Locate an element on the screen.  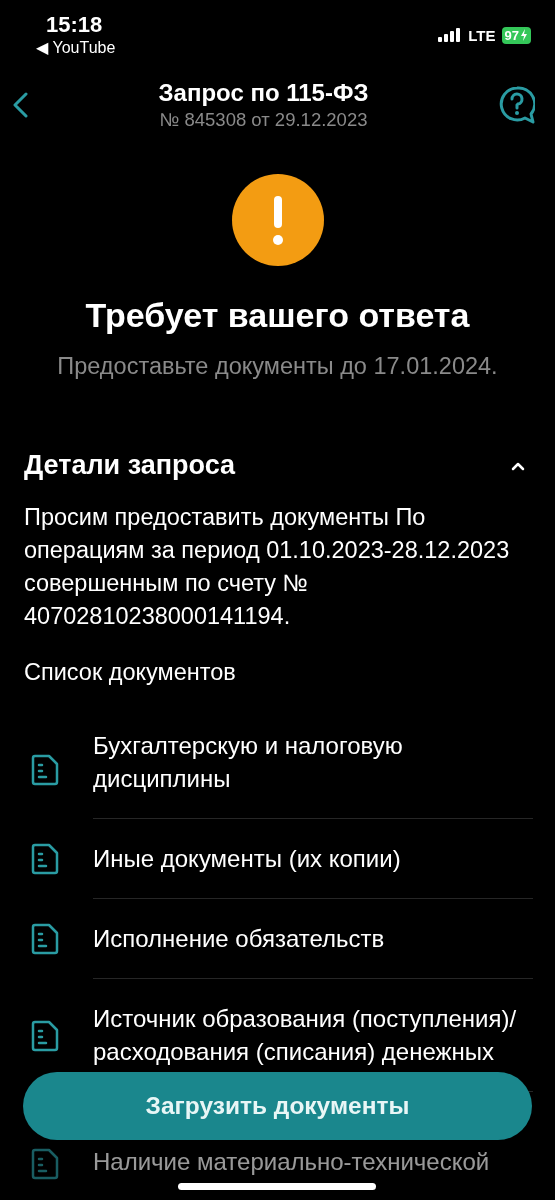
request-number: № 845308 от 29.12.2023 is located at coordinates (263, 120).